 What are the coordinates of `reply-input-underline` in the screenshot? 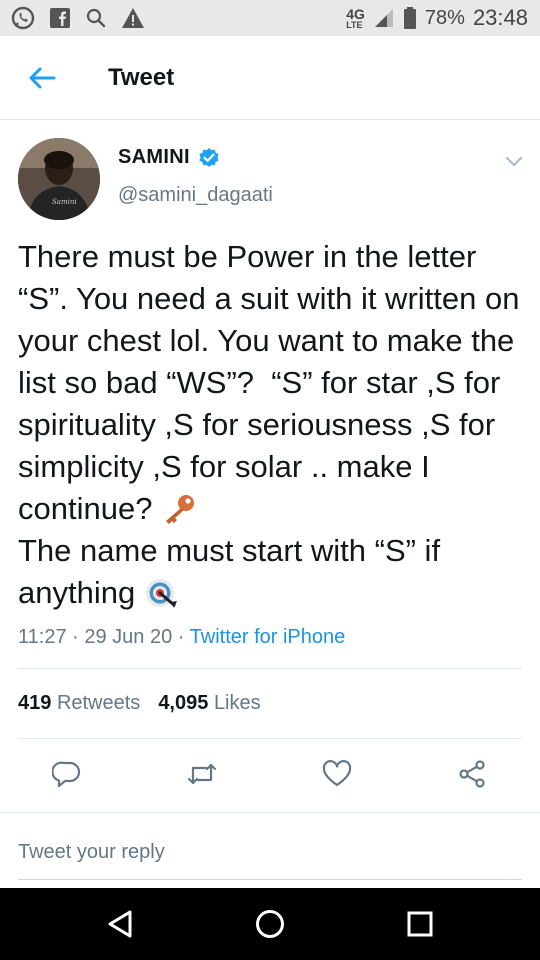 It's located at (270, 879).